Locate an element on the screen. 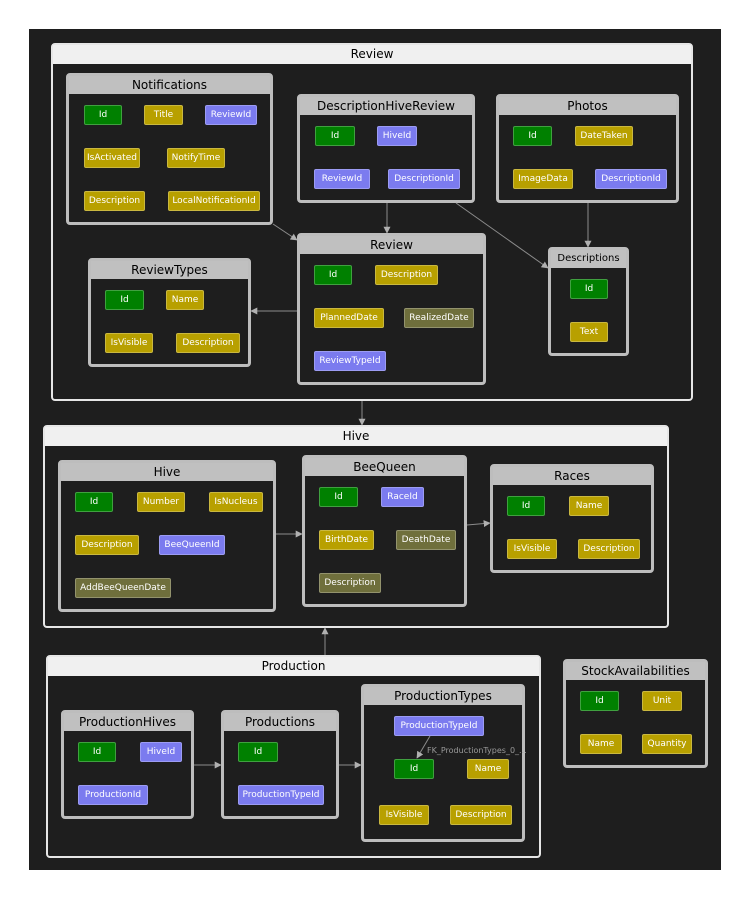 The width and height of the screenshot is (750, 900). entity-review-title: Review is located at coordinates (391, 245).